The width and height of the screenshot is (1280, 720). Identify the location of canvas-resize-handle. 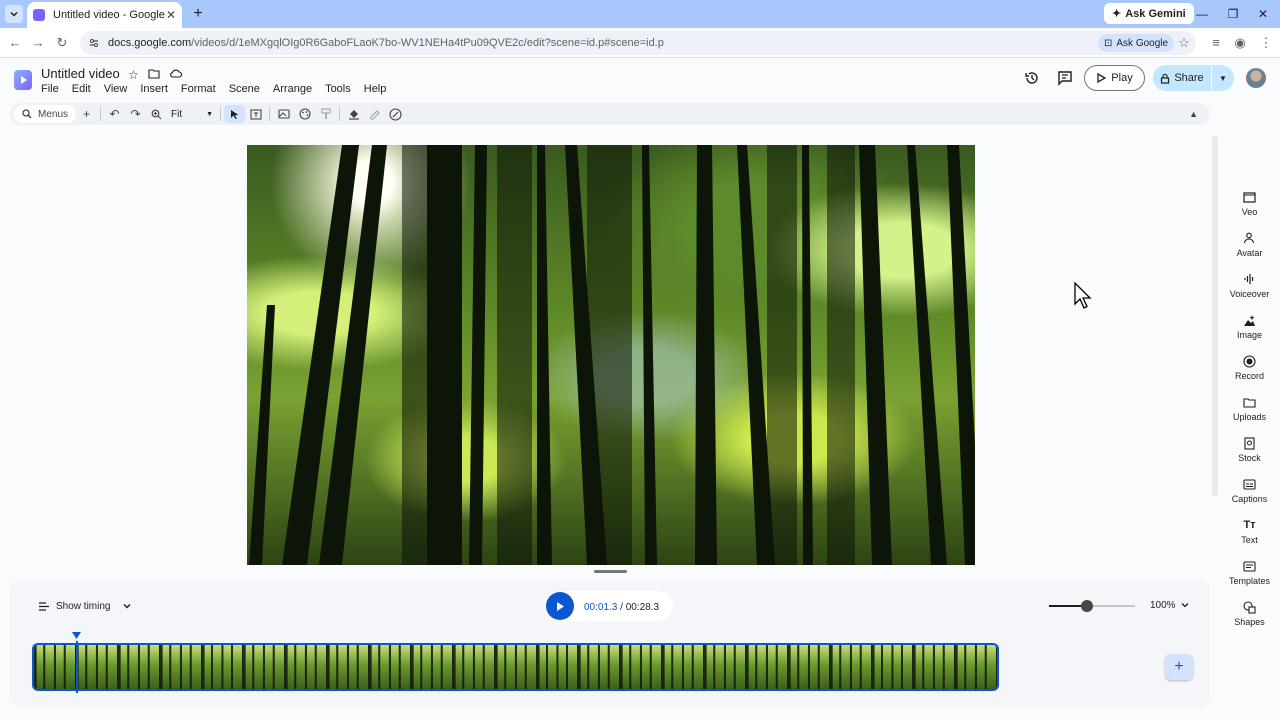
(610, 571).